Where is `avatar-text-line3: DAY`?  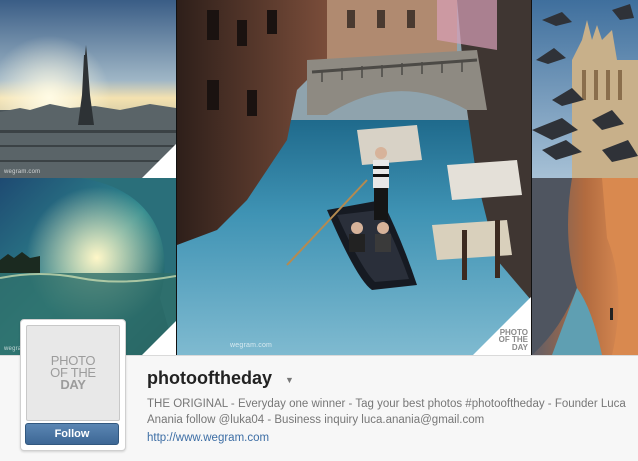
avatar-text-line3: DAY is located at coordinates (73, 384).